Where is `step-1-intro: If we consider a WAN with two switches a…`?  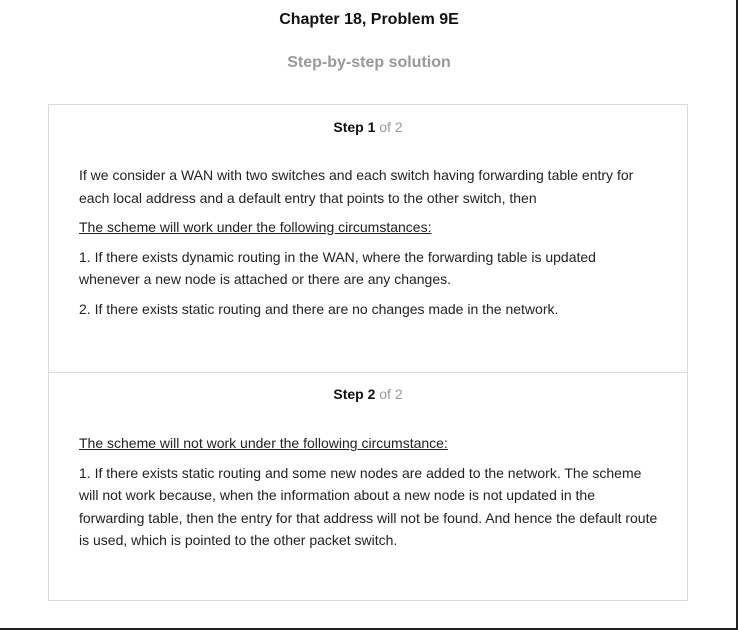 step-1-intro: If we consider a WAN with two switches a… is located at coordinates (356, 186).